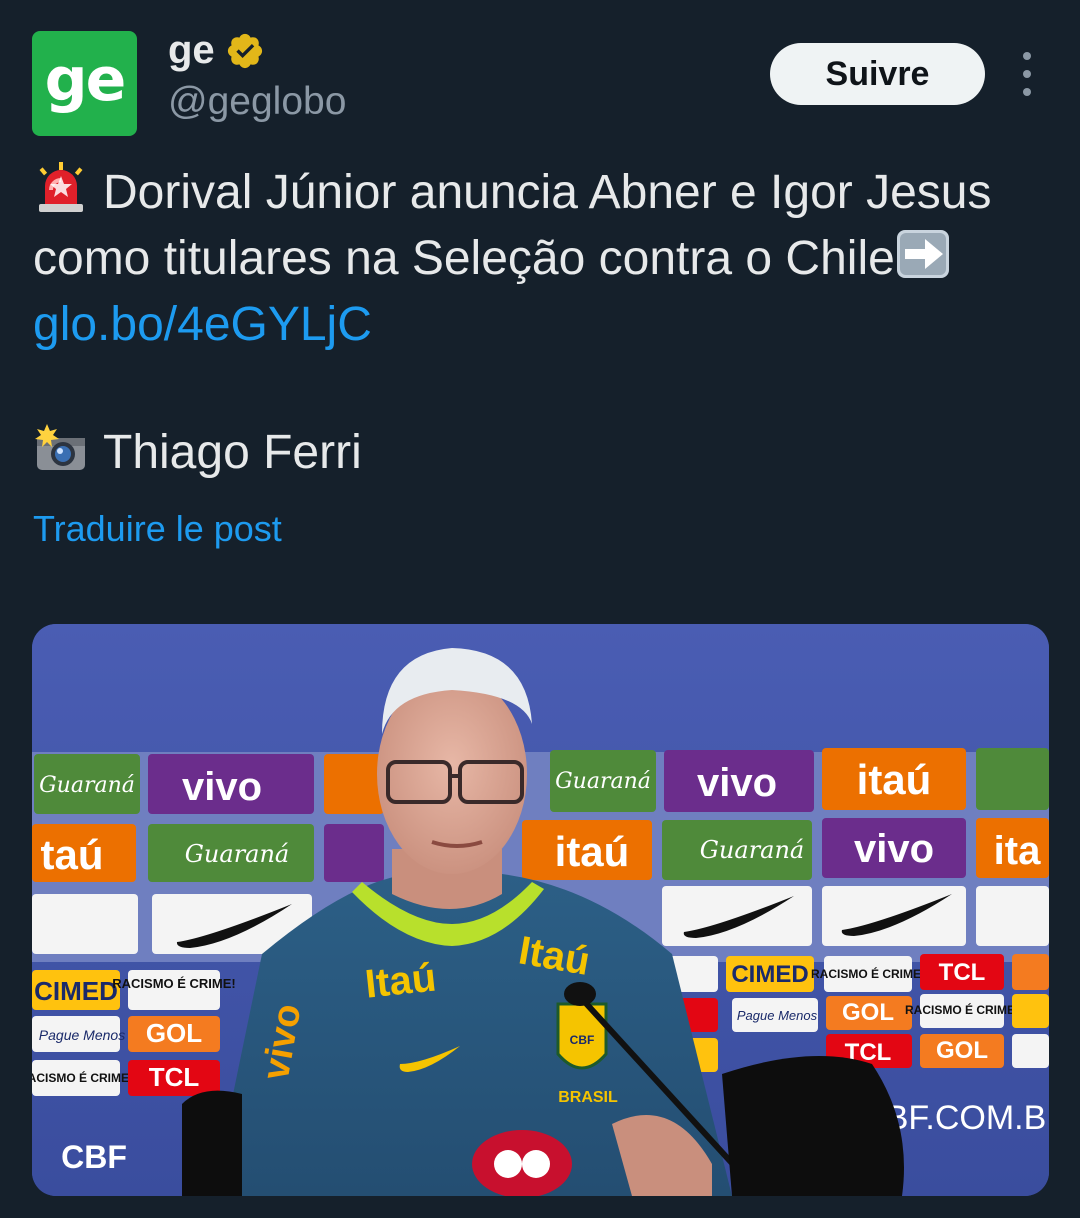  What do you see at coordinates (232, 452) in the screenshot?
I see `credit-name: Thiago Ferri` at bounding box center [232, 452].